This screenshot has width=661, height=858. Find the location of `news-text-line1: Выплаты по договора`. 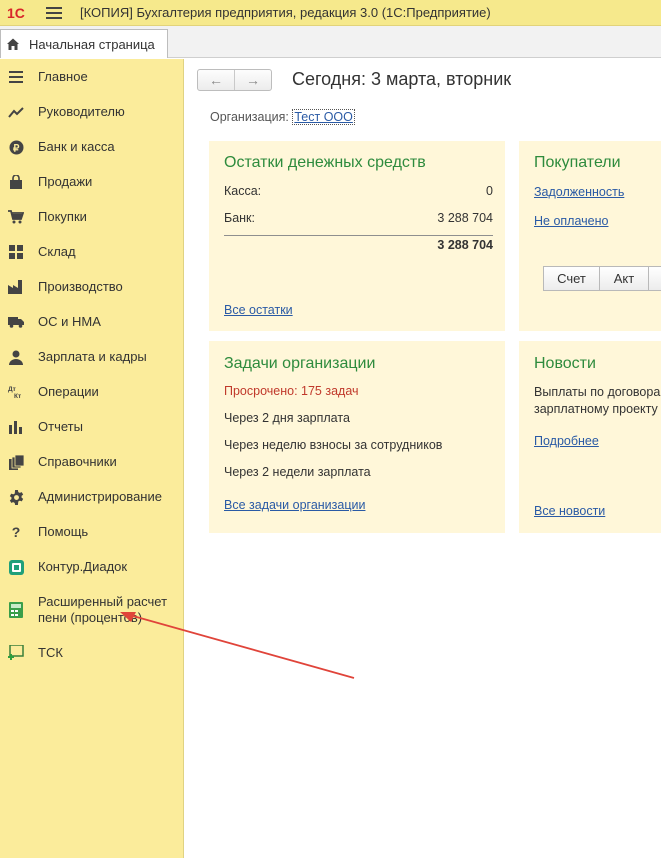

news-text-line1: Выплаты по договора is located at coordinates (597, 392).